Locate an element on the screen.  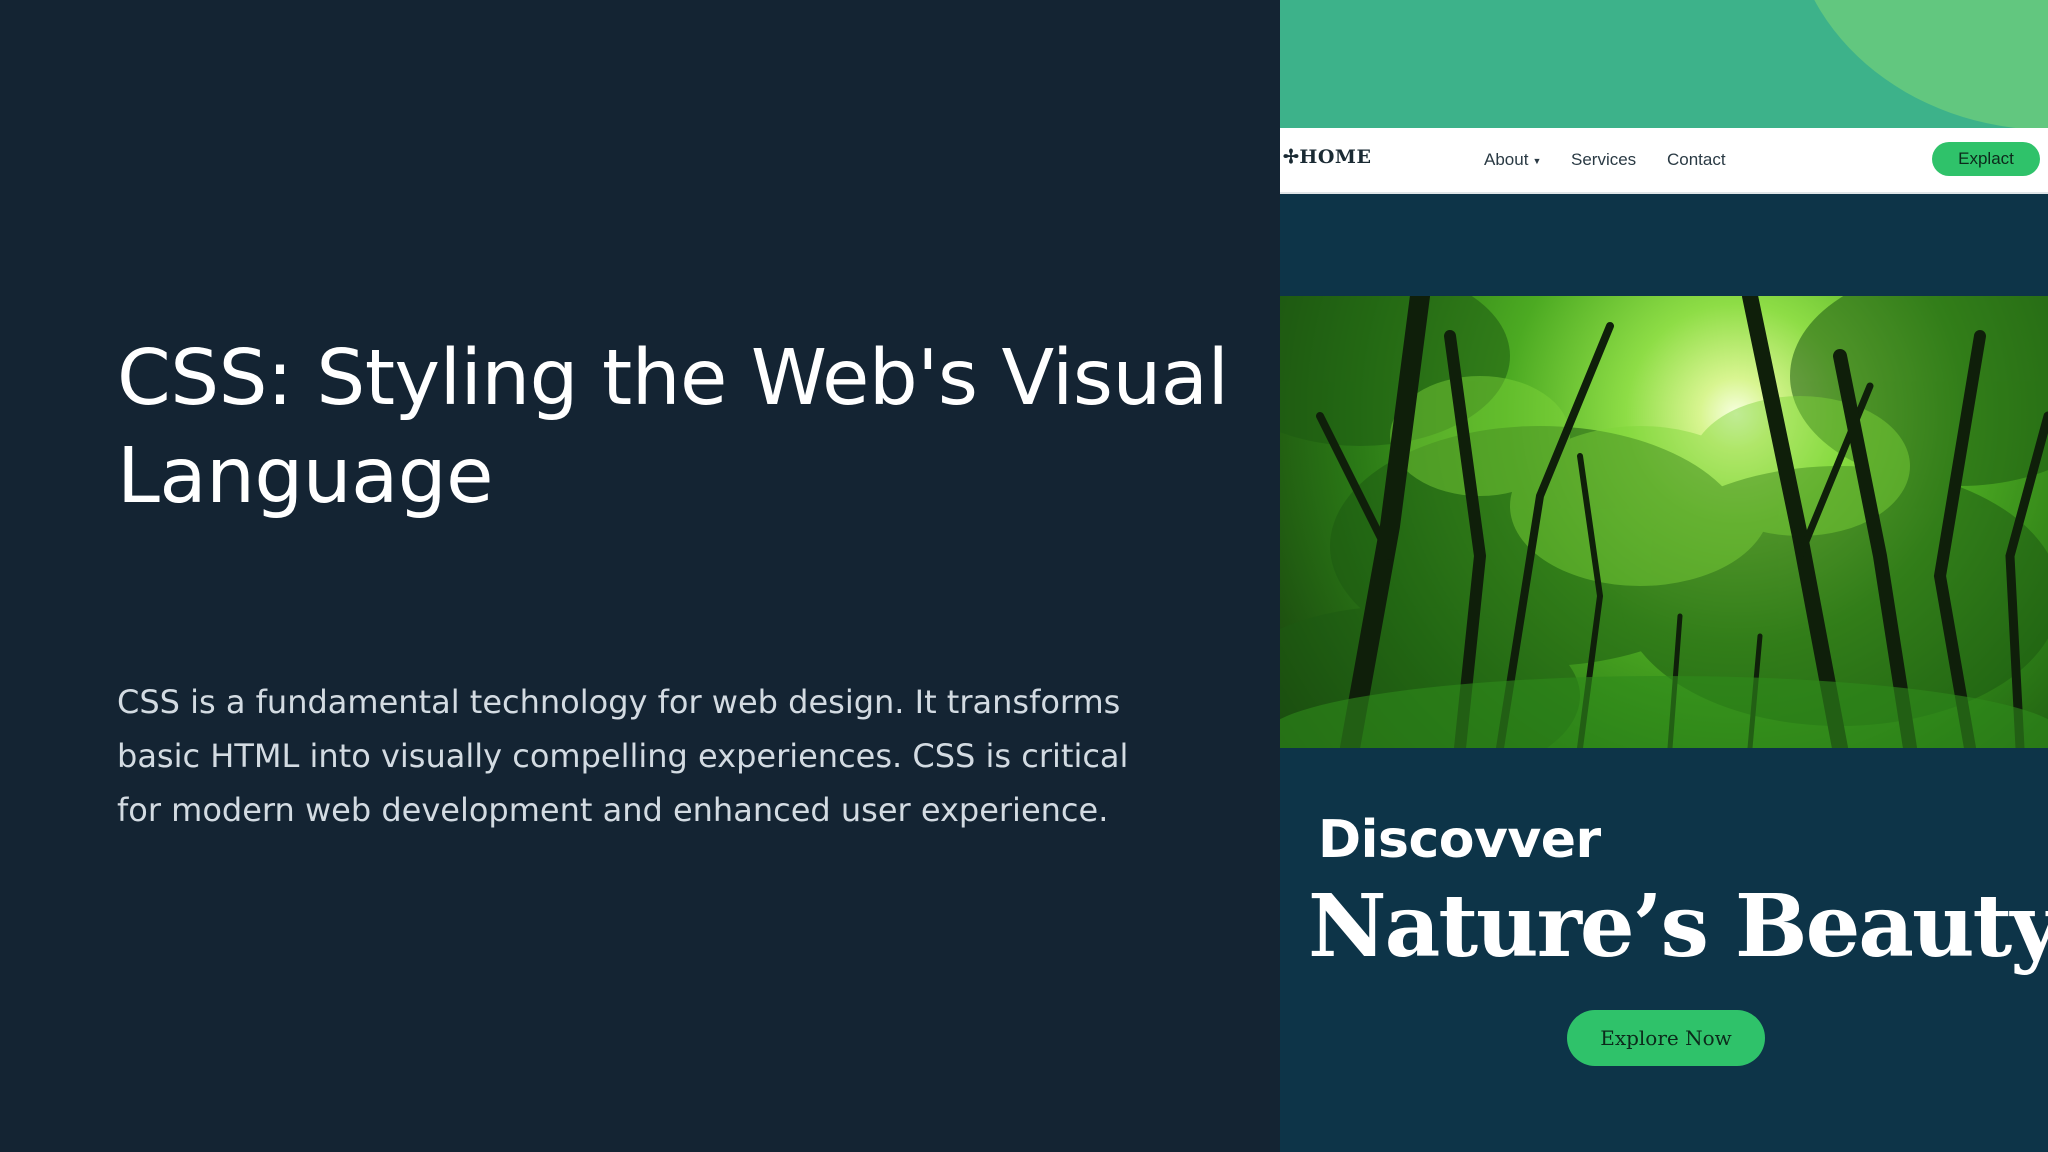
mockup-hero-headline: Nature’s Beauty is located at coordinates (1678, 926).